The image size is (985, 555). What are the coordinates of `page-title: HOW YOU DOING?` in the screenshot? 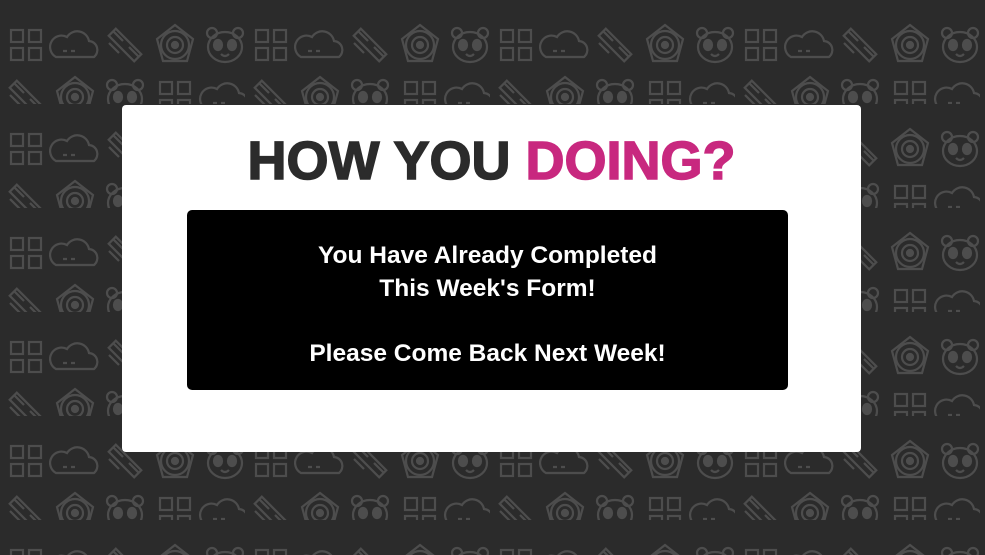 It's located at (491, 161).